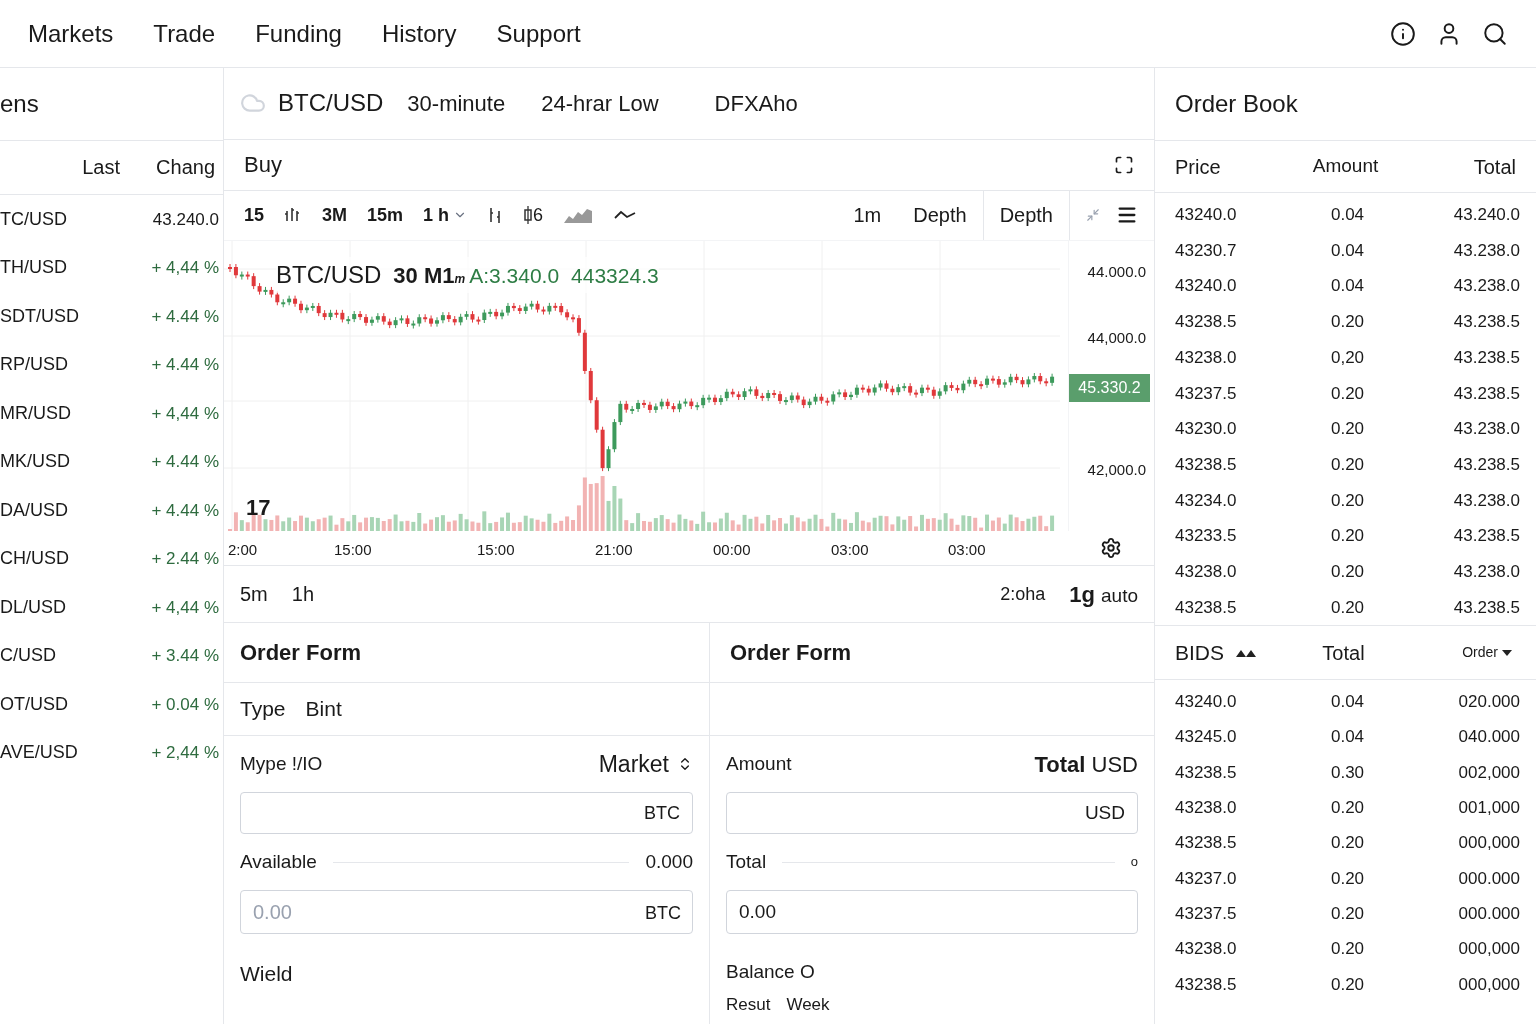 This screenshot has width=1536, height=1024. I want to click on ask-price: 43230.0, so click(1206, 429).